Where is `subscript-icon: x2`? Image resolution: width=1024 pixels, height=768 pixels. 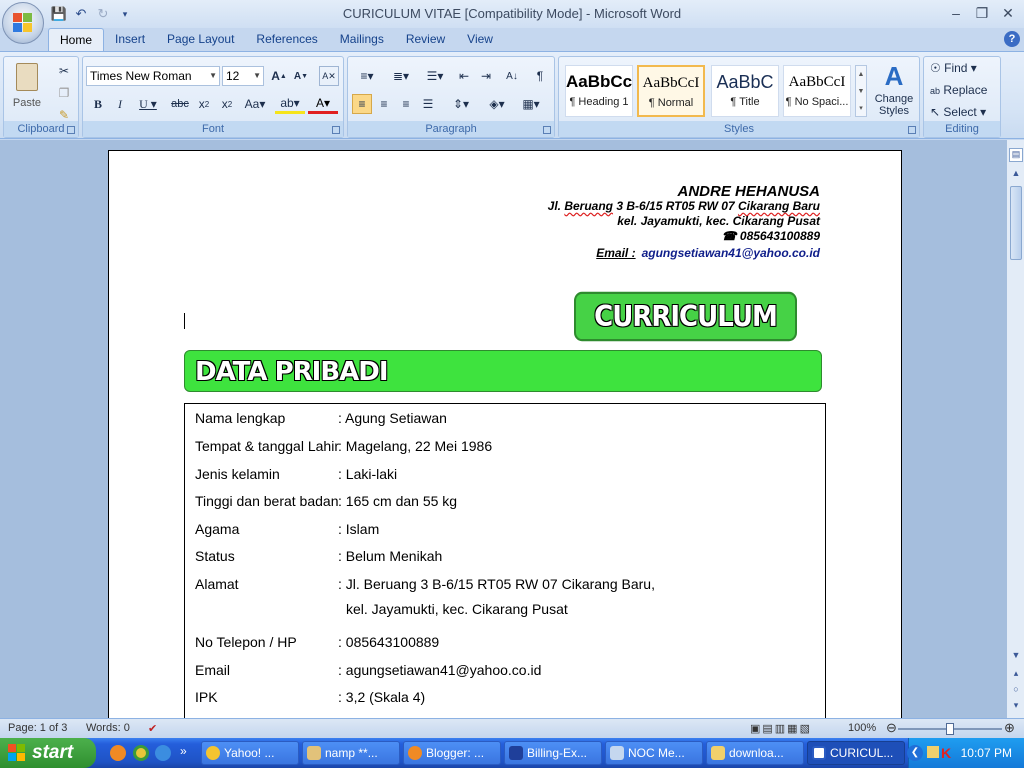
subscript-icon: x2 is located at coordinates (204, 104).